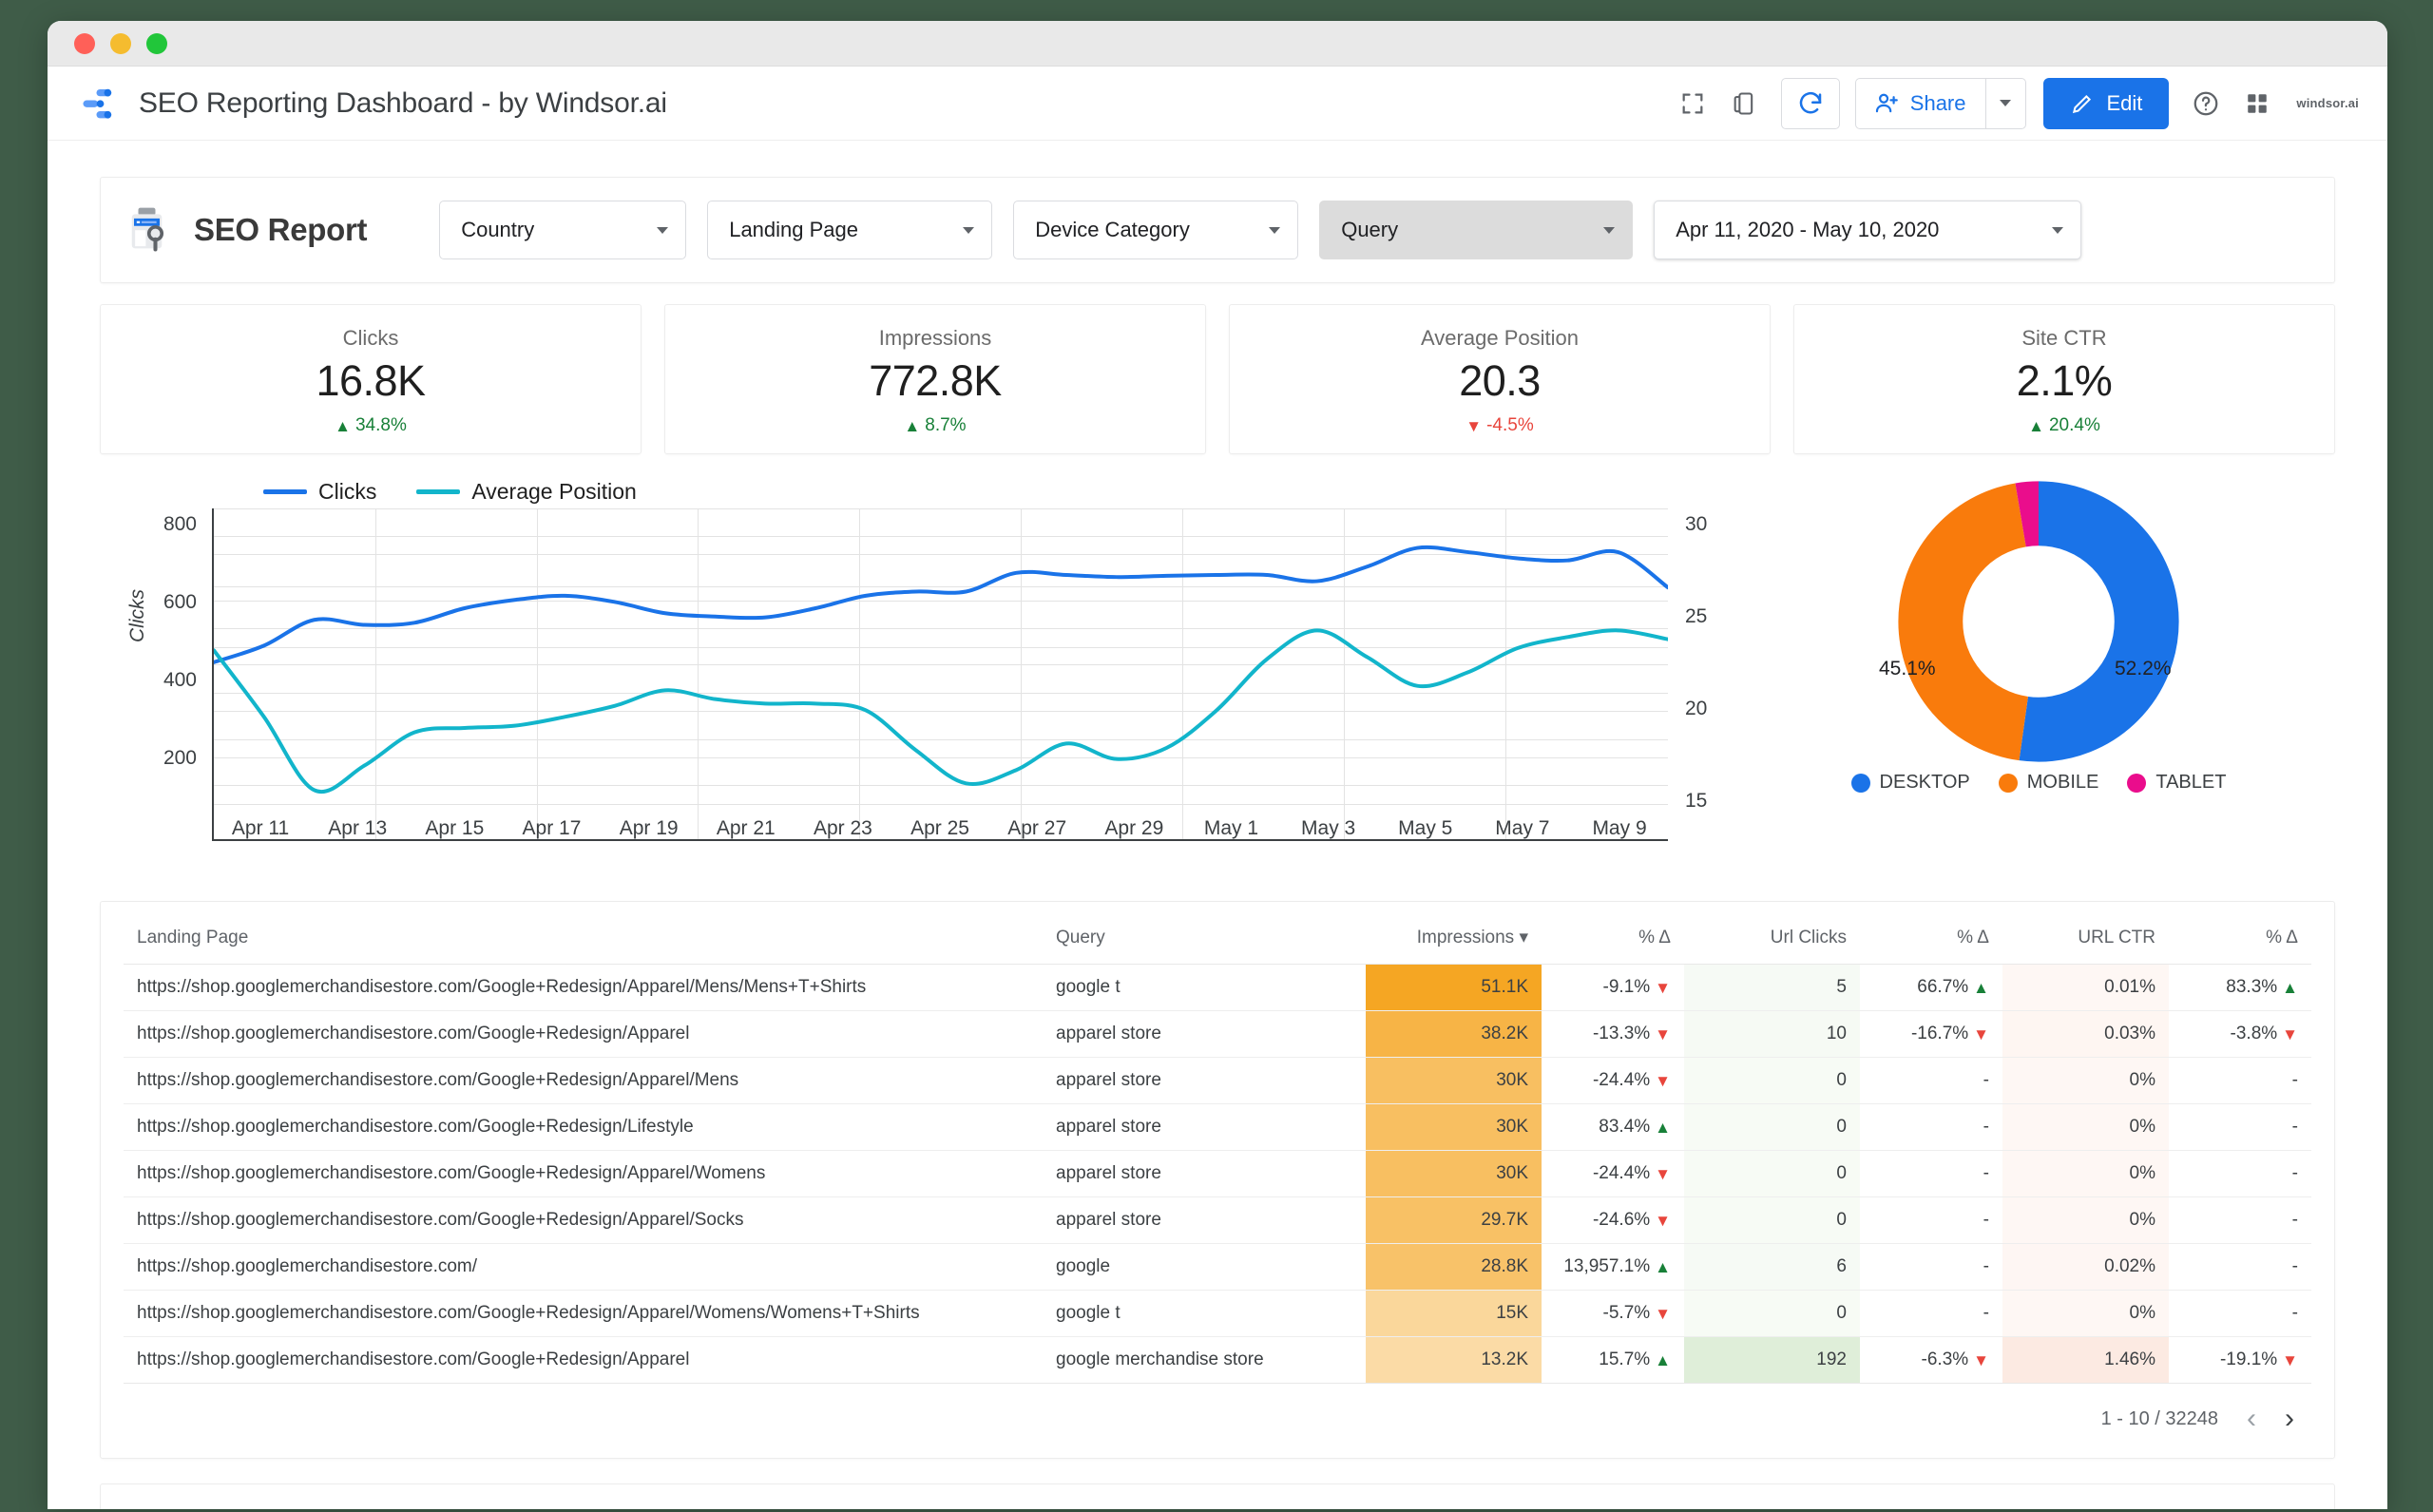 This screenshot has width=2433, height=1512. Describe the element at coordinates (2206, 103) in the screenshot. I see `help-circle-icon` at that location.